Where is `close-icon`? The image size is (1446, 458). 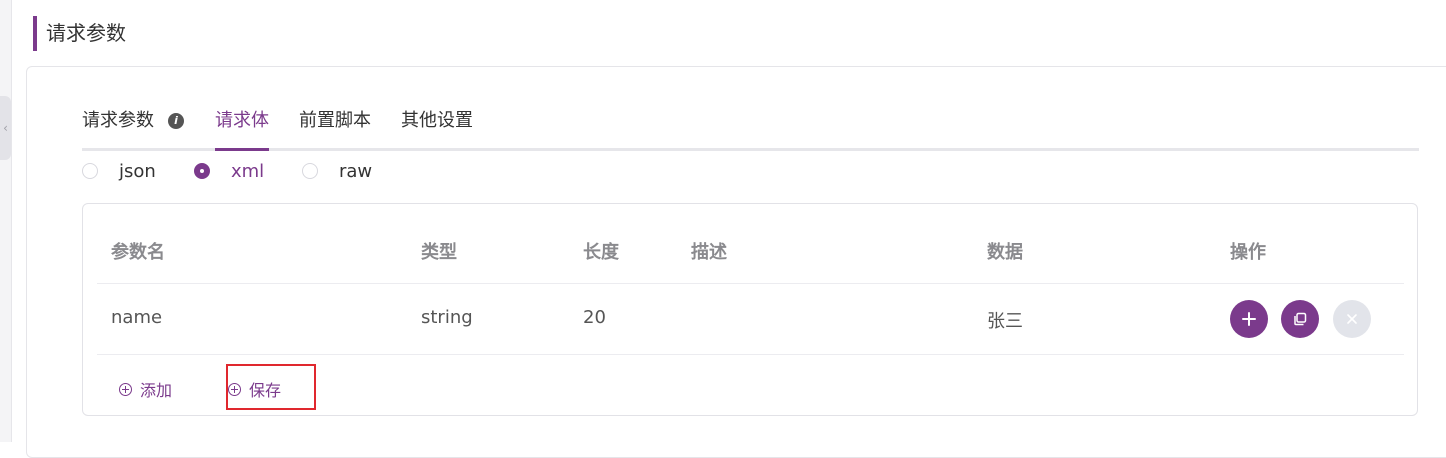
close-icon is located at coordinates (1352, 319).